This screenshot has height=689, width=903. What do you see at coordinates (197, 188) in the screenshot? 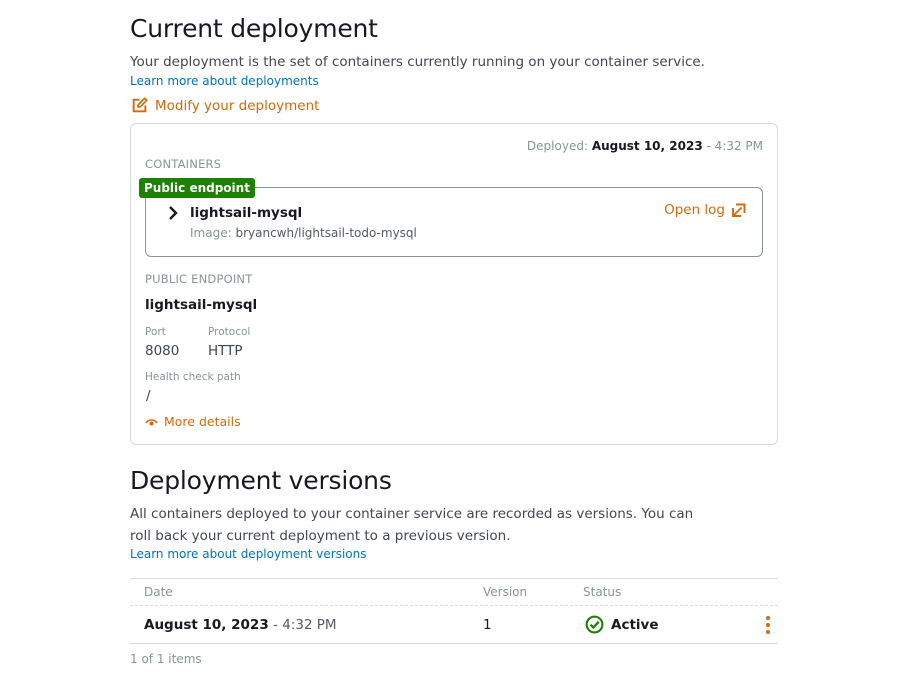
I see `public-endpoint-badge: Public endpoint` at bounding box center [197, 188].